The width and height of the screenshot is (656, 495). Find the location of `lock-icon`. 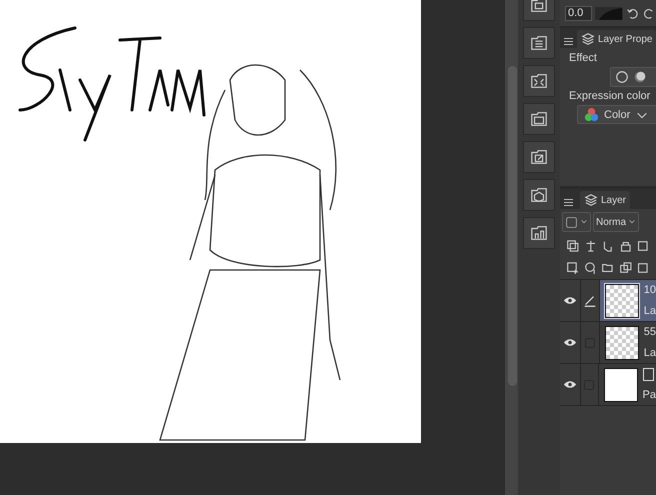

lock-icon is located at coordinates (625, 246).